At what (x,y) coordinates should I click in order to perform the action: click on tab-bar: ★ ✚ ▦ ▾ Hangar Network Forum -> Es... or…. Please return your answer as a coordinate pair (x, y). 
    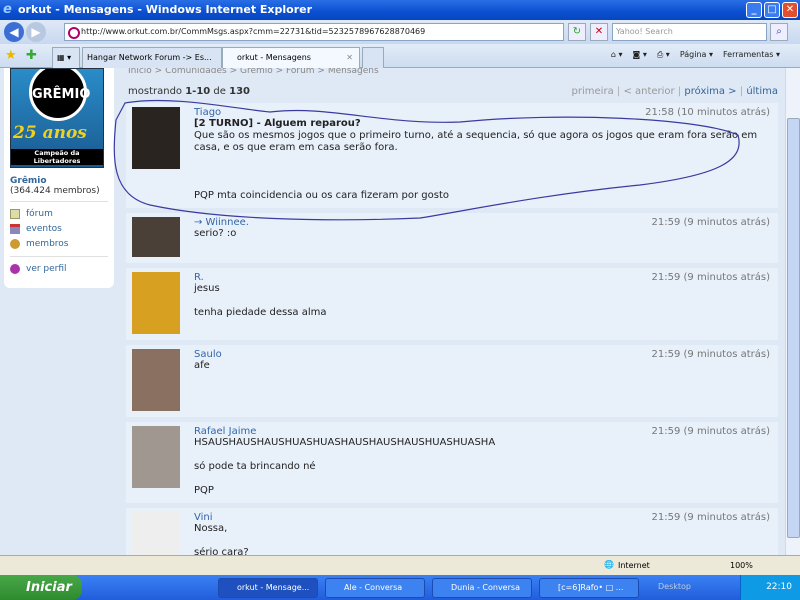
    Looking at the image, I should click on (400, 56).